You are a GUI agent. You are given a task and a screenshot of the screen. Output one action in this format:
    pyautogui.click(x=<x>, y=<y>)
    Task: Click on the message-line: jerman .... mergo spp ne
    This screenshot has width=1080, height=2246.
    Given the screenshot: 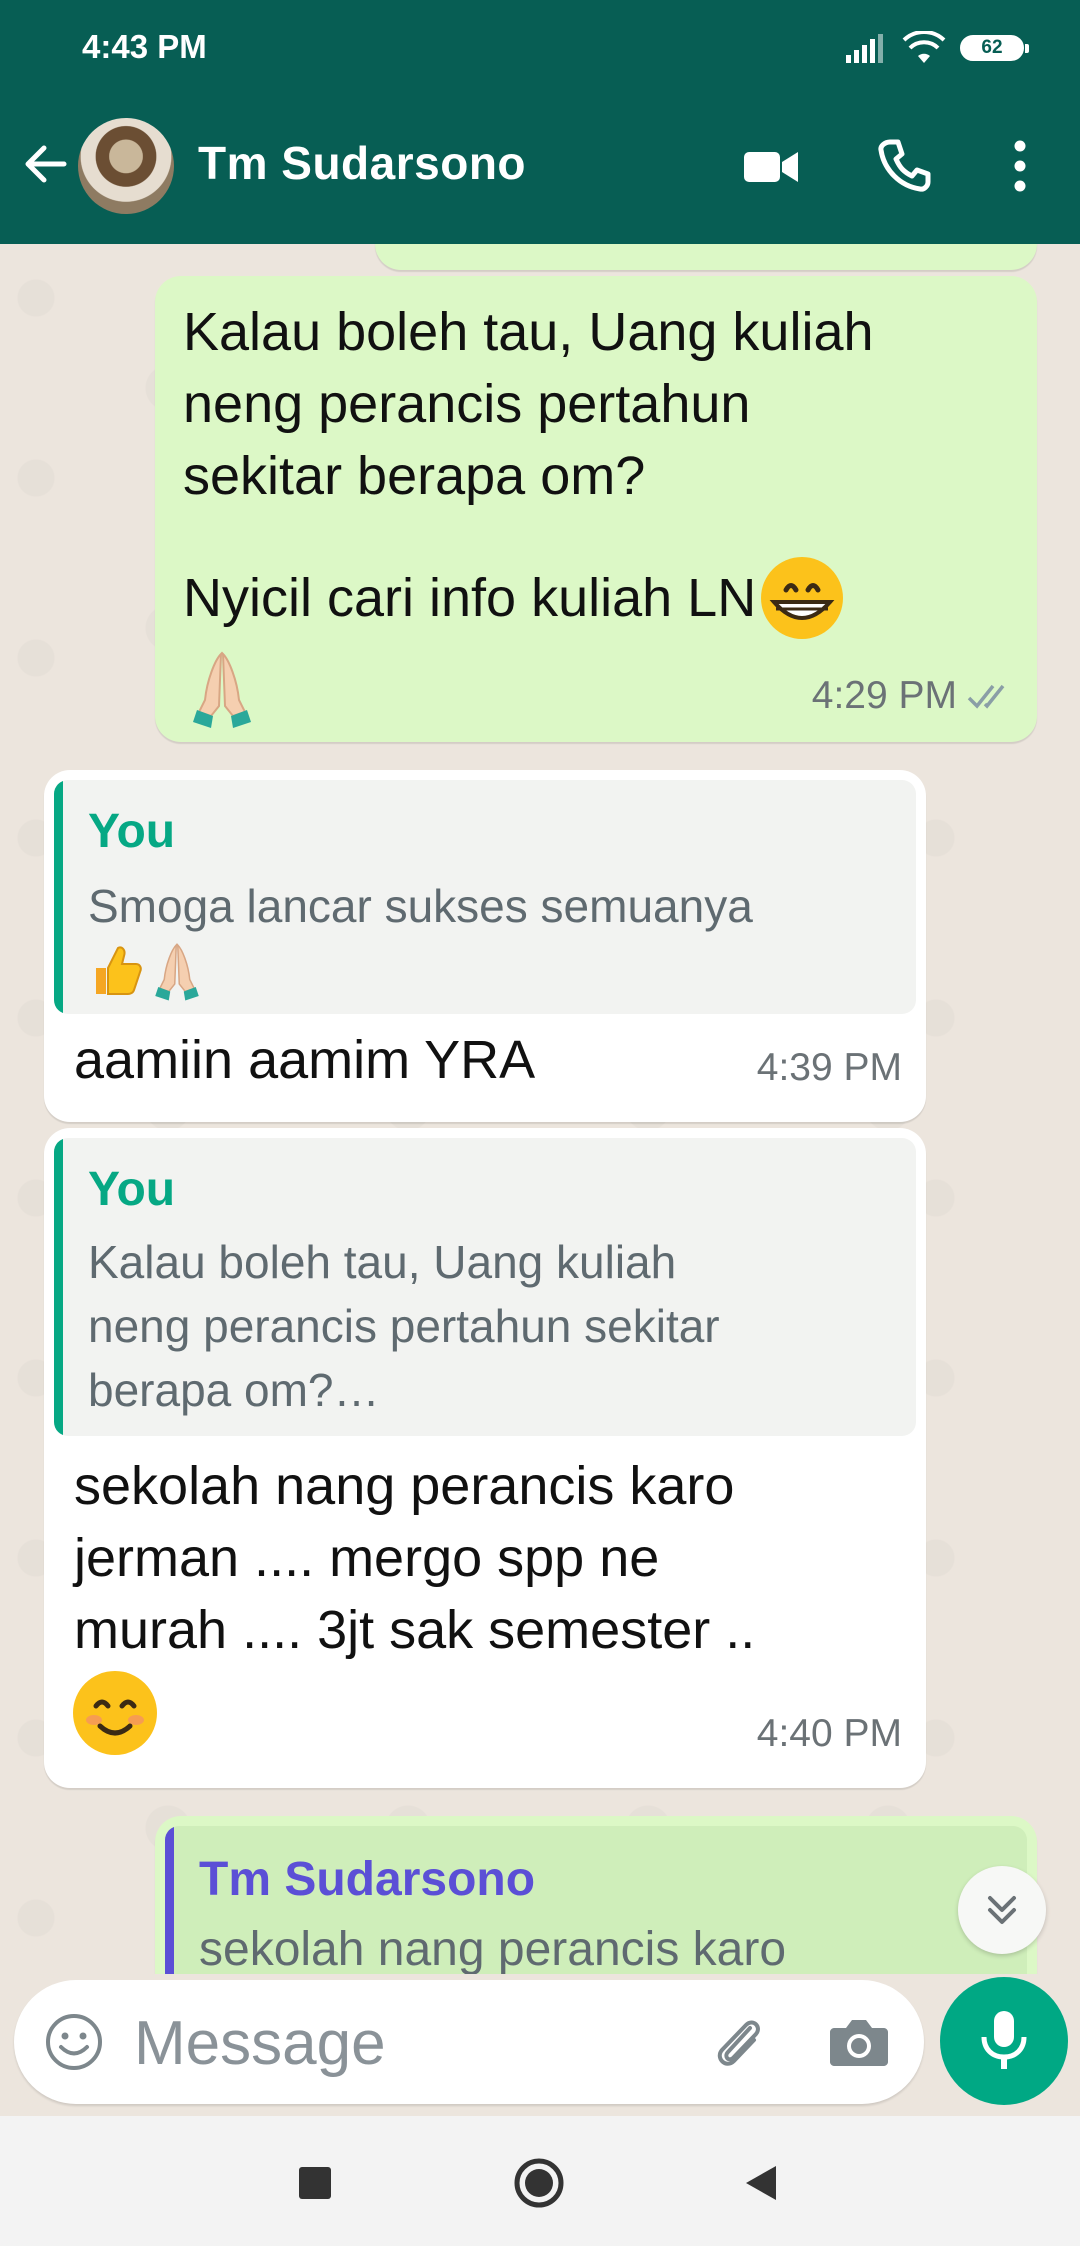 What is the action you would take?
    pyautogui.click(x=367, y=1558)
    